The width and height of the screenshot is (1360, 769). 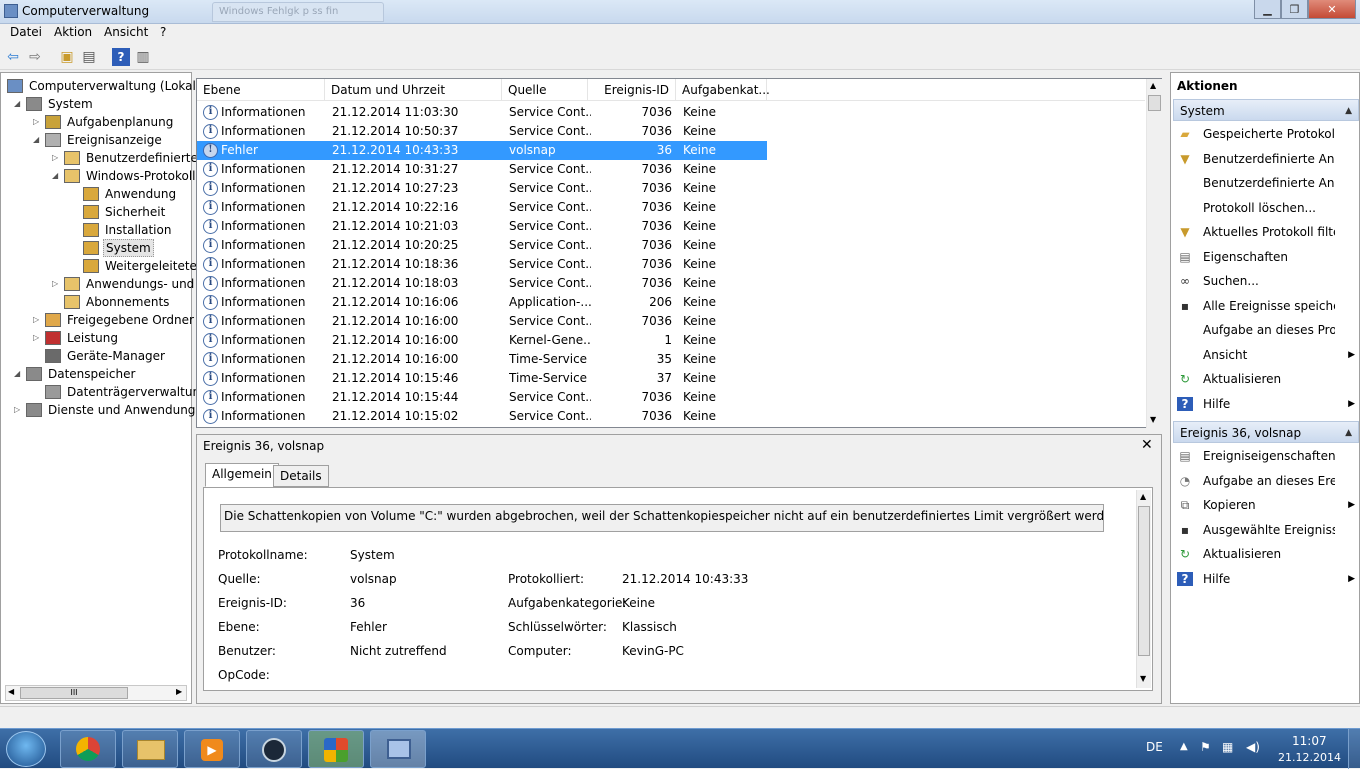 What do you see at coordinates (1265, 355) in the screenshot?
I see `action-item: Ansicht ▶` at bounding box center [1265, 355].